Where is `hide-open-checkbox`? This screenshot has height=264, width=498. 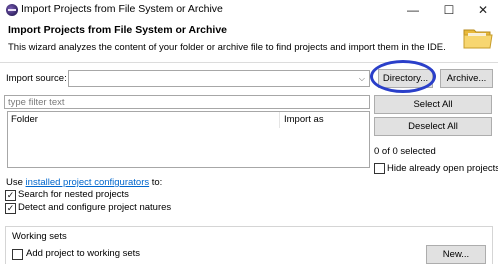 hide-open-checkbox is located at coordinates (379, 168).